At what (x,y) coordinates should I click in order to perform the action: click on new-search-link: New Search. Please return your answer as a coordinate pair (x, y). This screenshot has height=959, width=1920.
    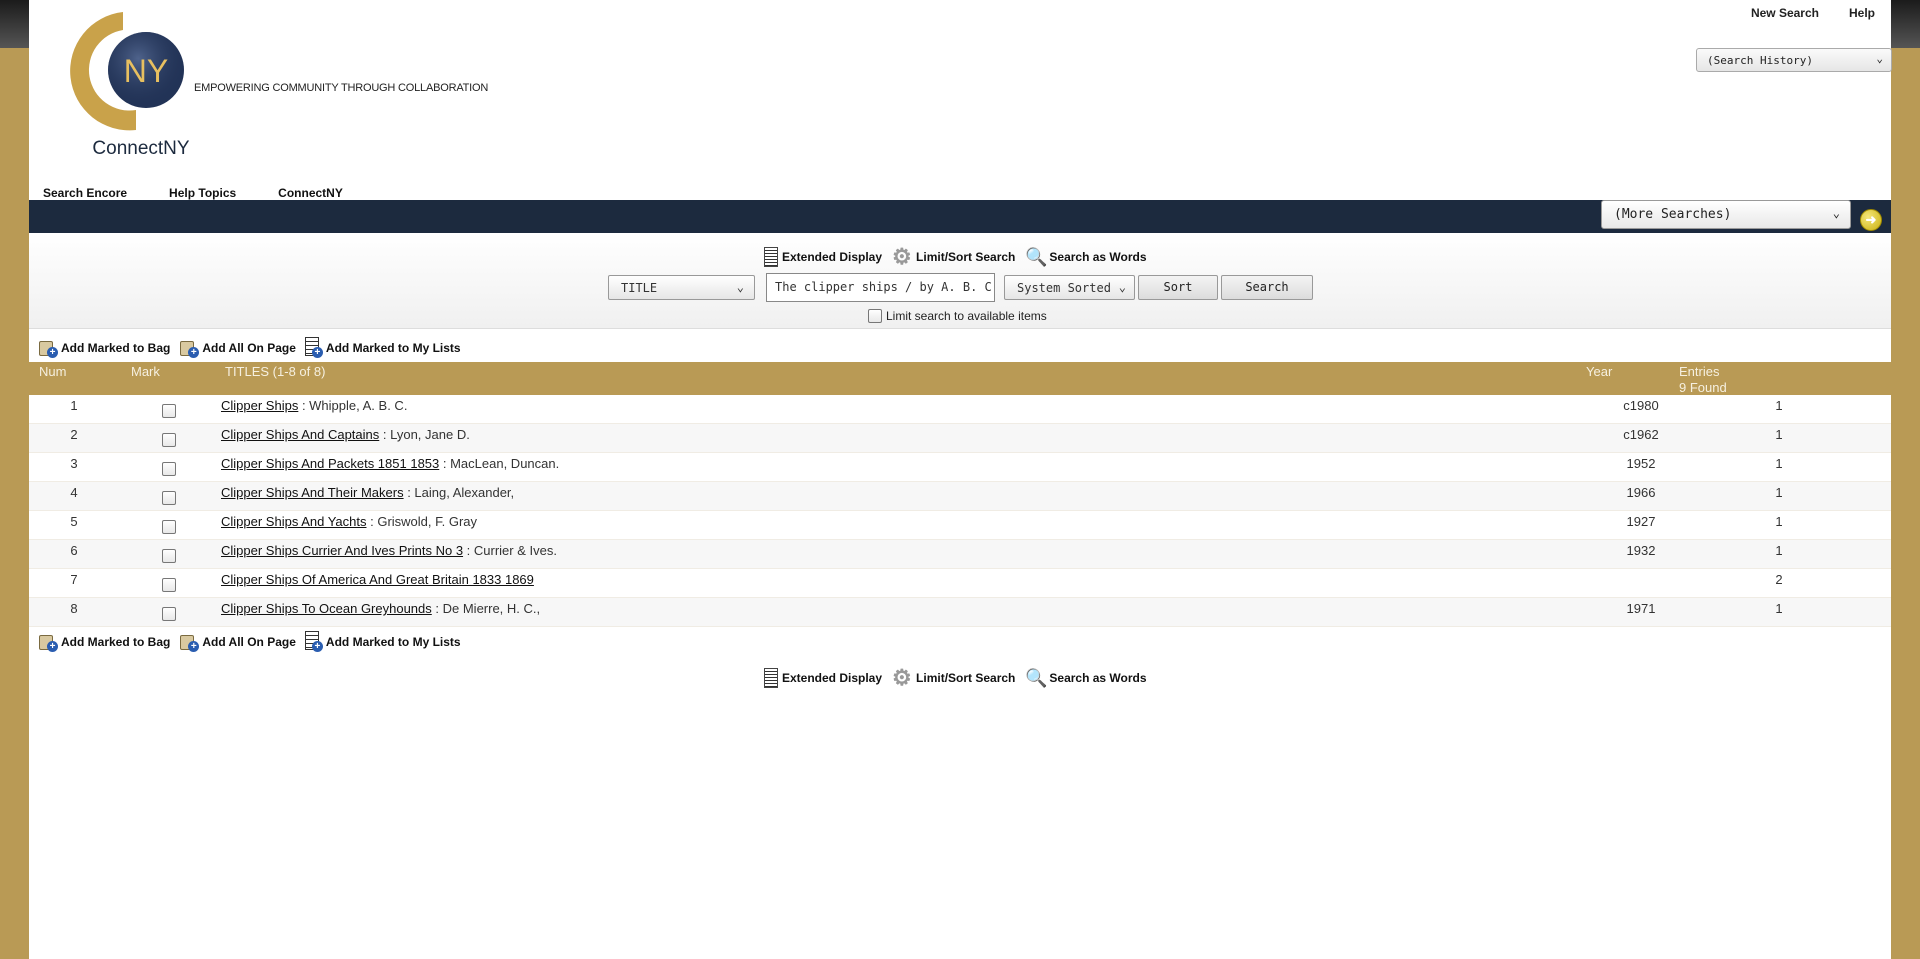
    Looking at the image, I should click on (1785, 13).